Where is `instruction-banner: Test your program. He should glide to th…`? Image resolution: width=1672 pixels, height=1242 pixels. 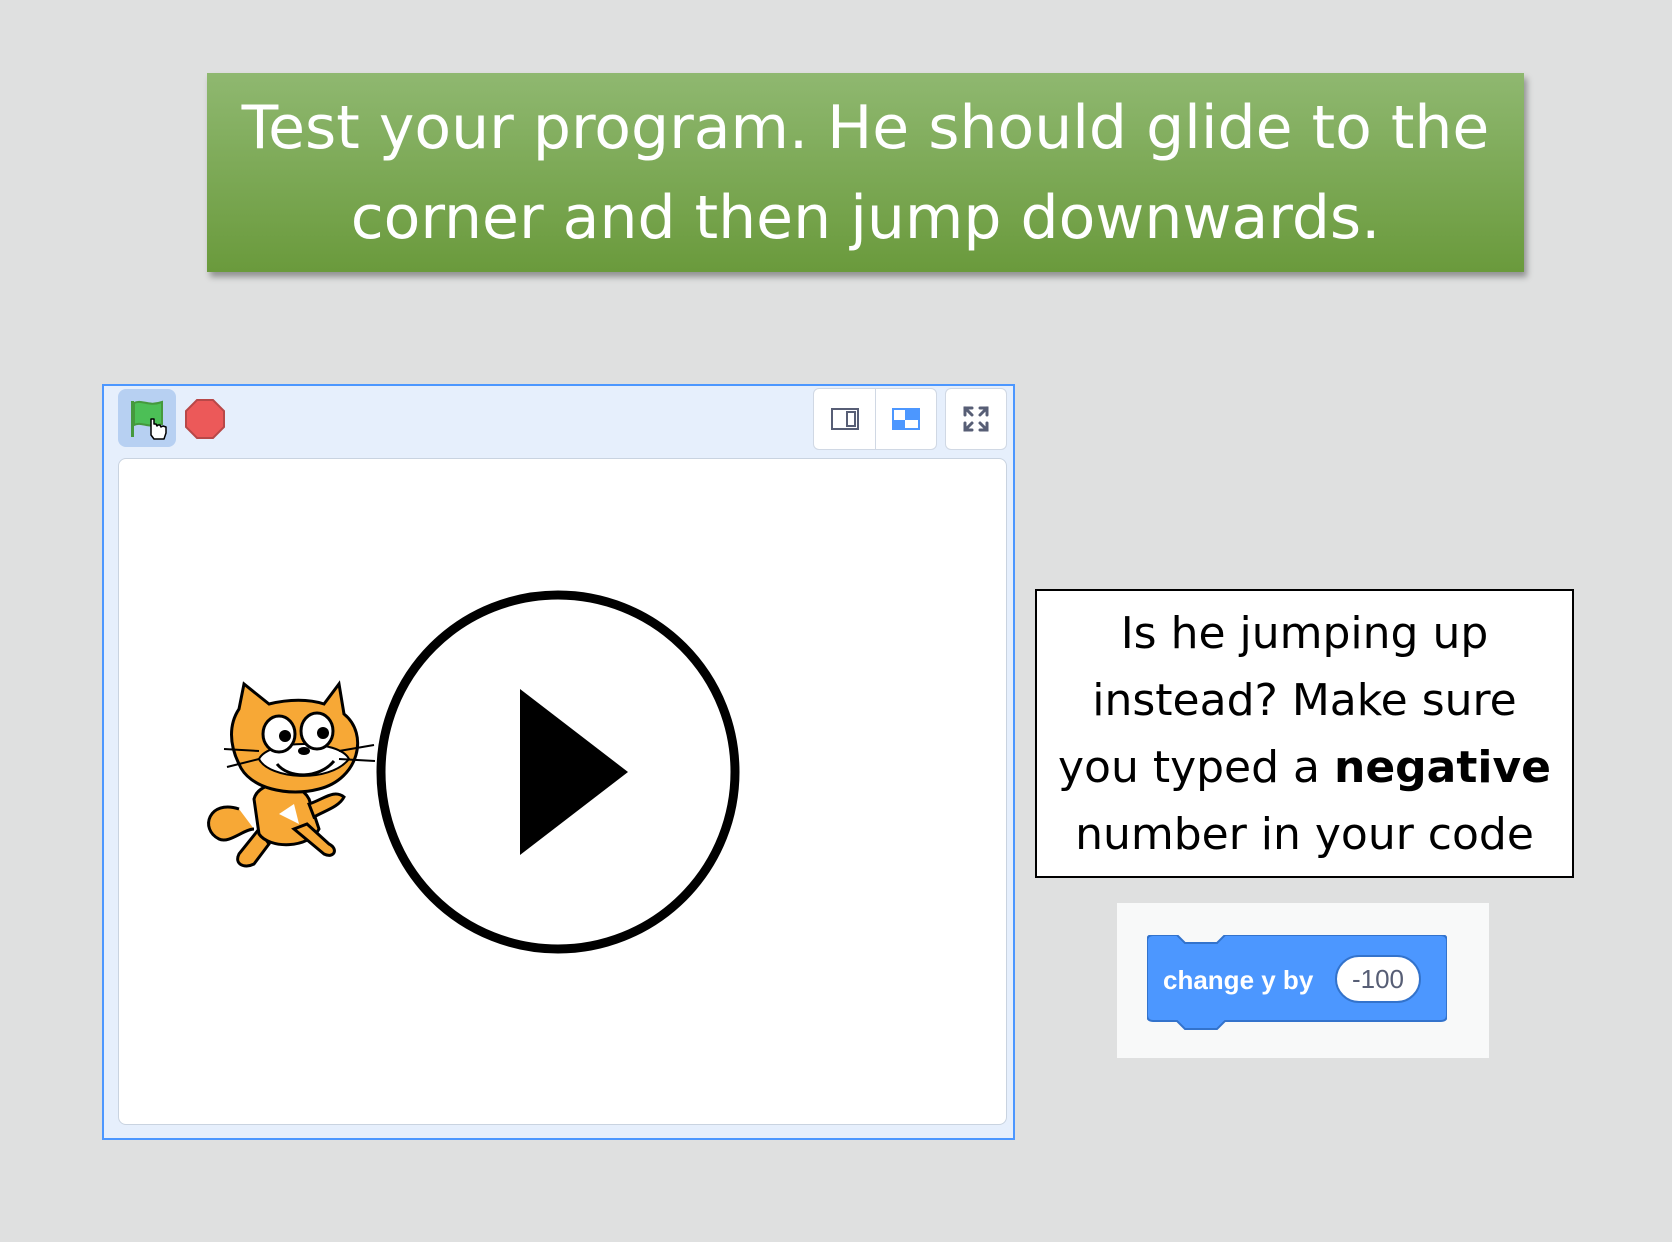
instruction-banner: Test your program. He should glide to th… is located at coordinates (865, 172).